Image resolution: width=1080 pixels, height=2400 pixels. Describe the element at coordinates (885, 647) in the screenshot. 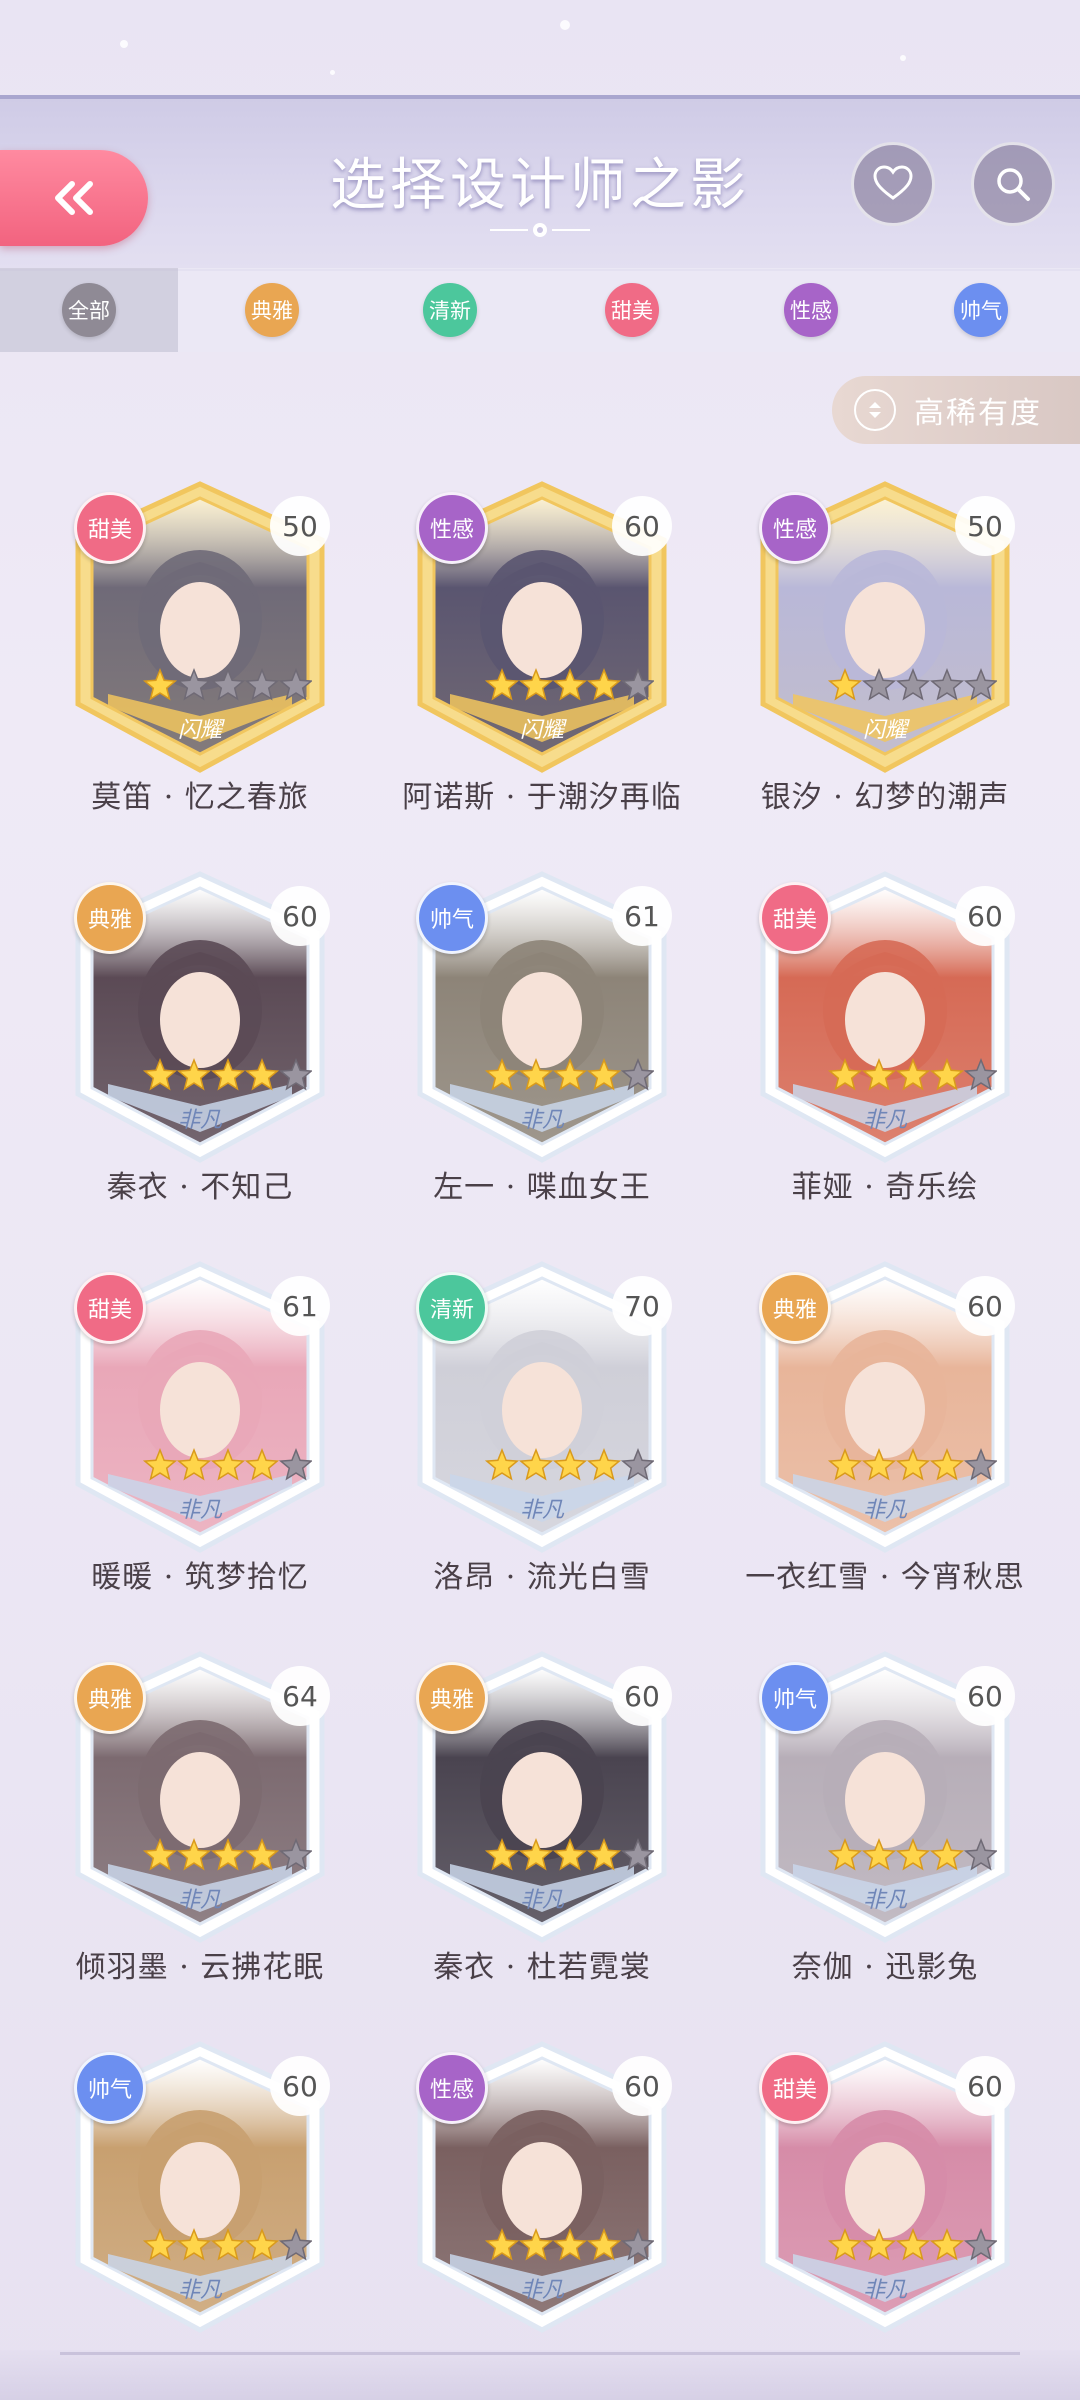

I see `designer-card: 性感 50 闪耀 银汐 · 幻梦的潮声` at that location.